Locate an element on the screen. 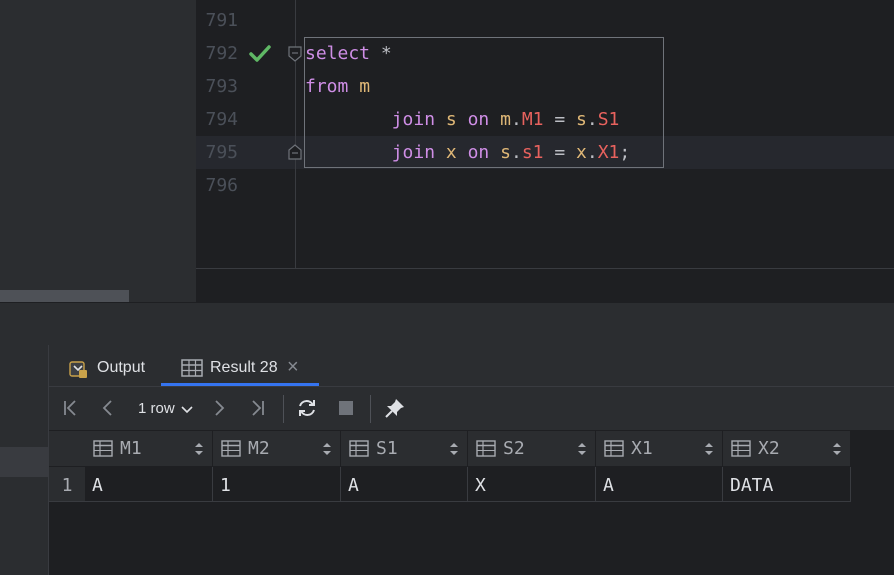 The image size is (894, 575). row-count-label: 1 row is located at coordinates (156, 408).